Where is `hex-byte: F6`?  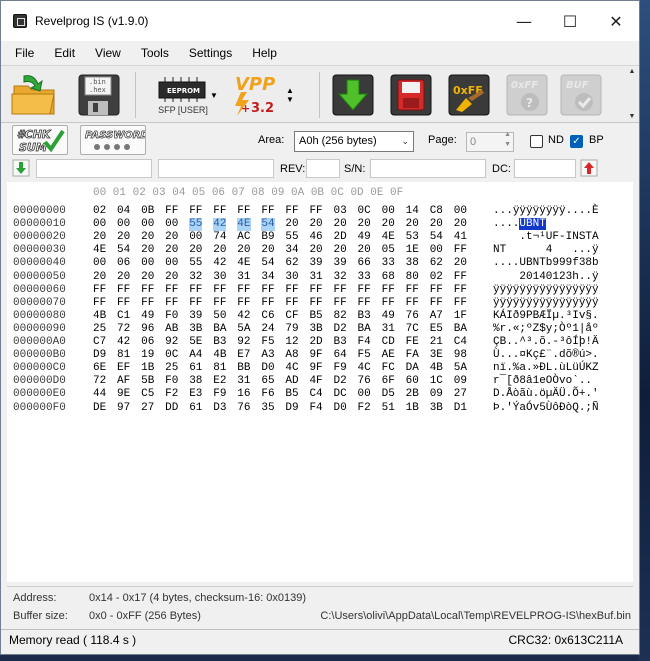 hex-byte: F6 is located at coordinates (267, 394).